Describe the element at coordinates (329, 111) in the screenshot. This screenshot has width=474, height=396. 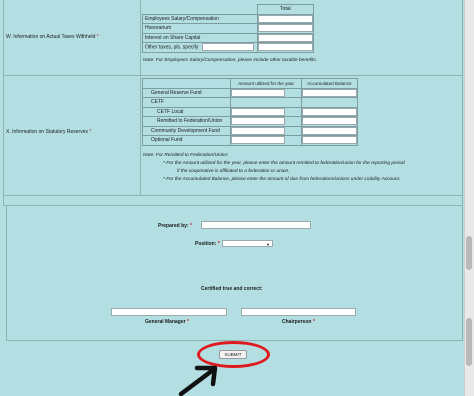
I see `cetf-local-balance-input` at that location.